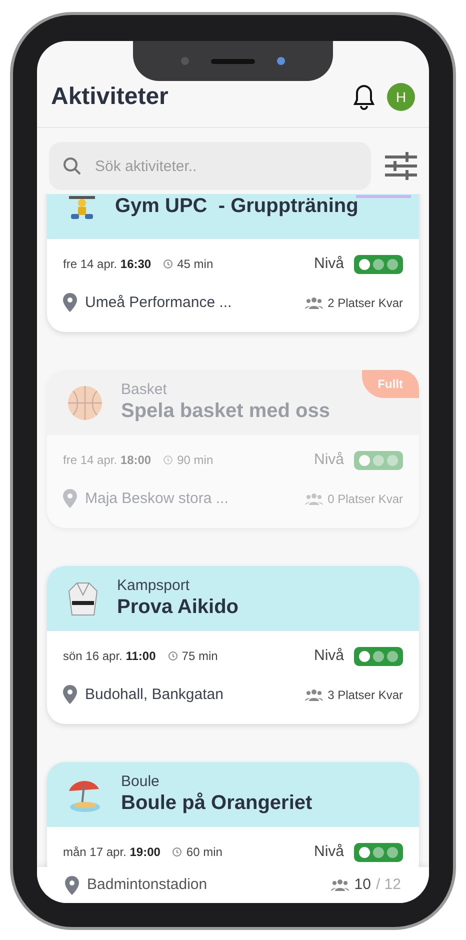  I want to click on activity-category: Basket, so click(144, 390).